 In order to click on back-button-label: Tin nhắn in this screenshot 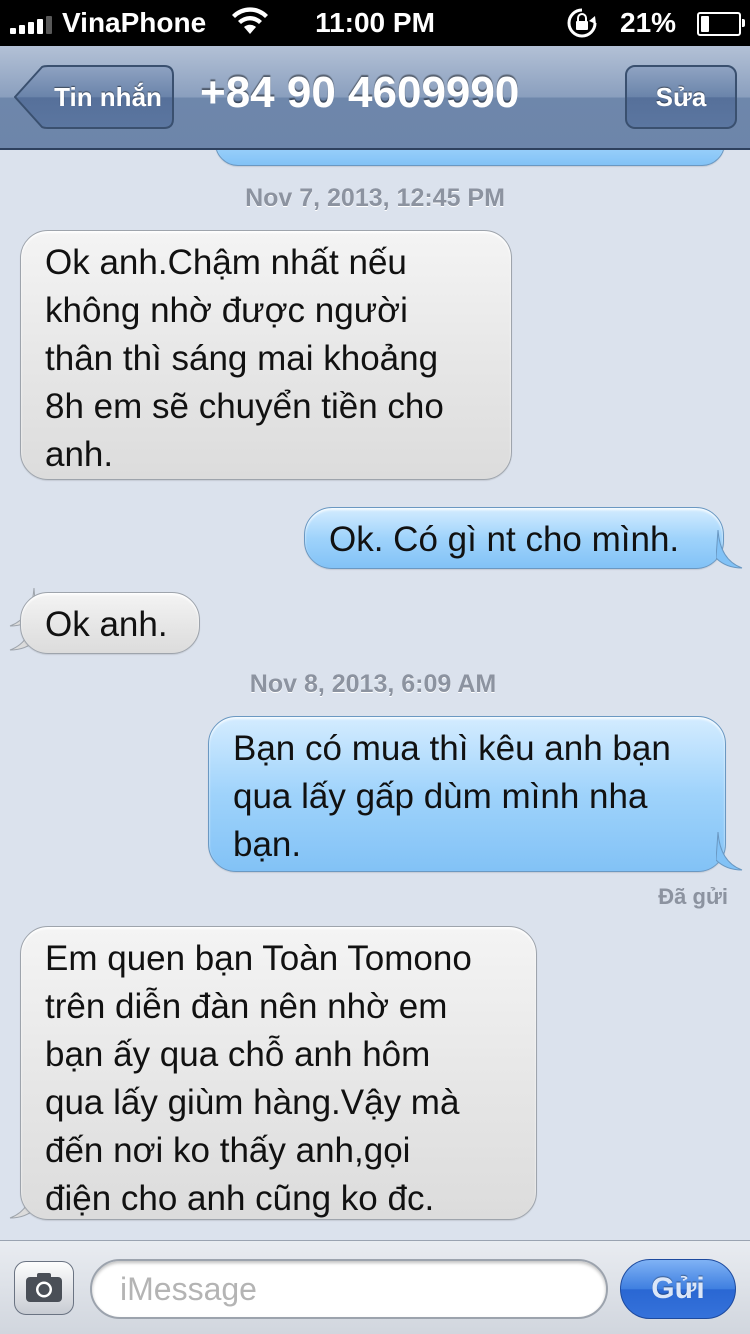, I will do `click(108, 97)`.